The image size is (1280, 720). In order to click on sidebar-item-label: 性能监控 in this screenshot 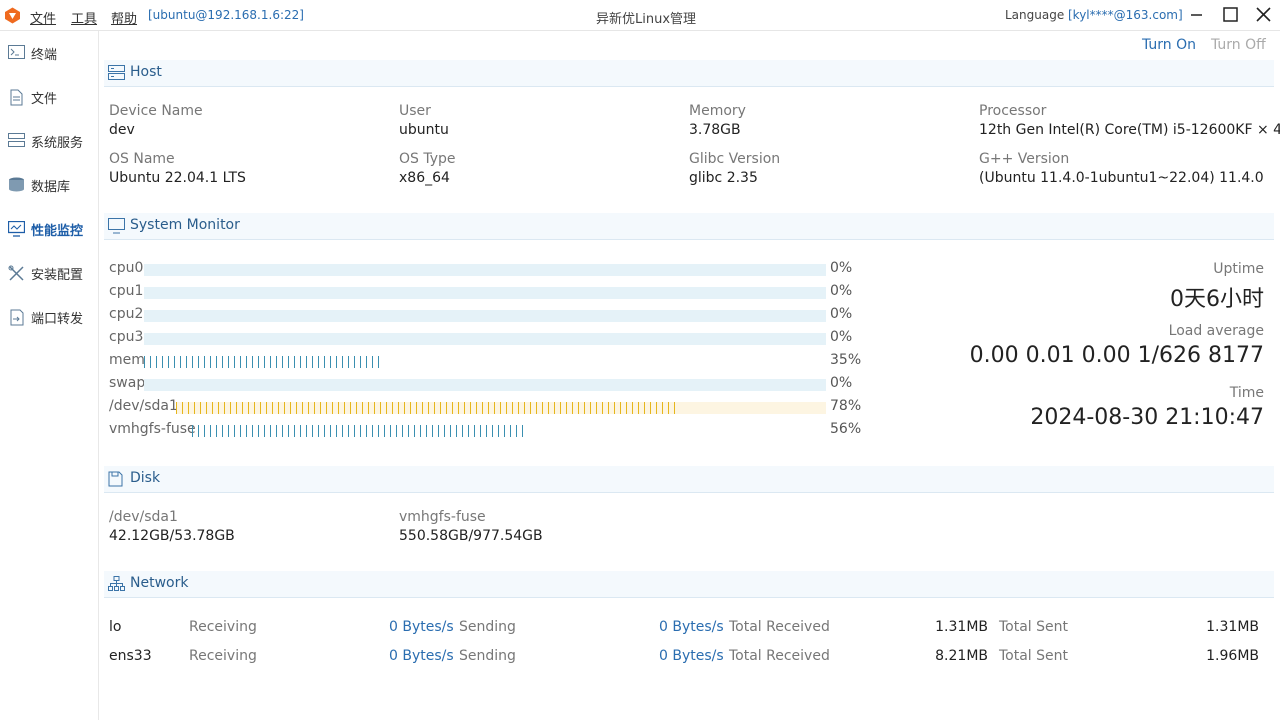, I will do `click(57, 231)`.